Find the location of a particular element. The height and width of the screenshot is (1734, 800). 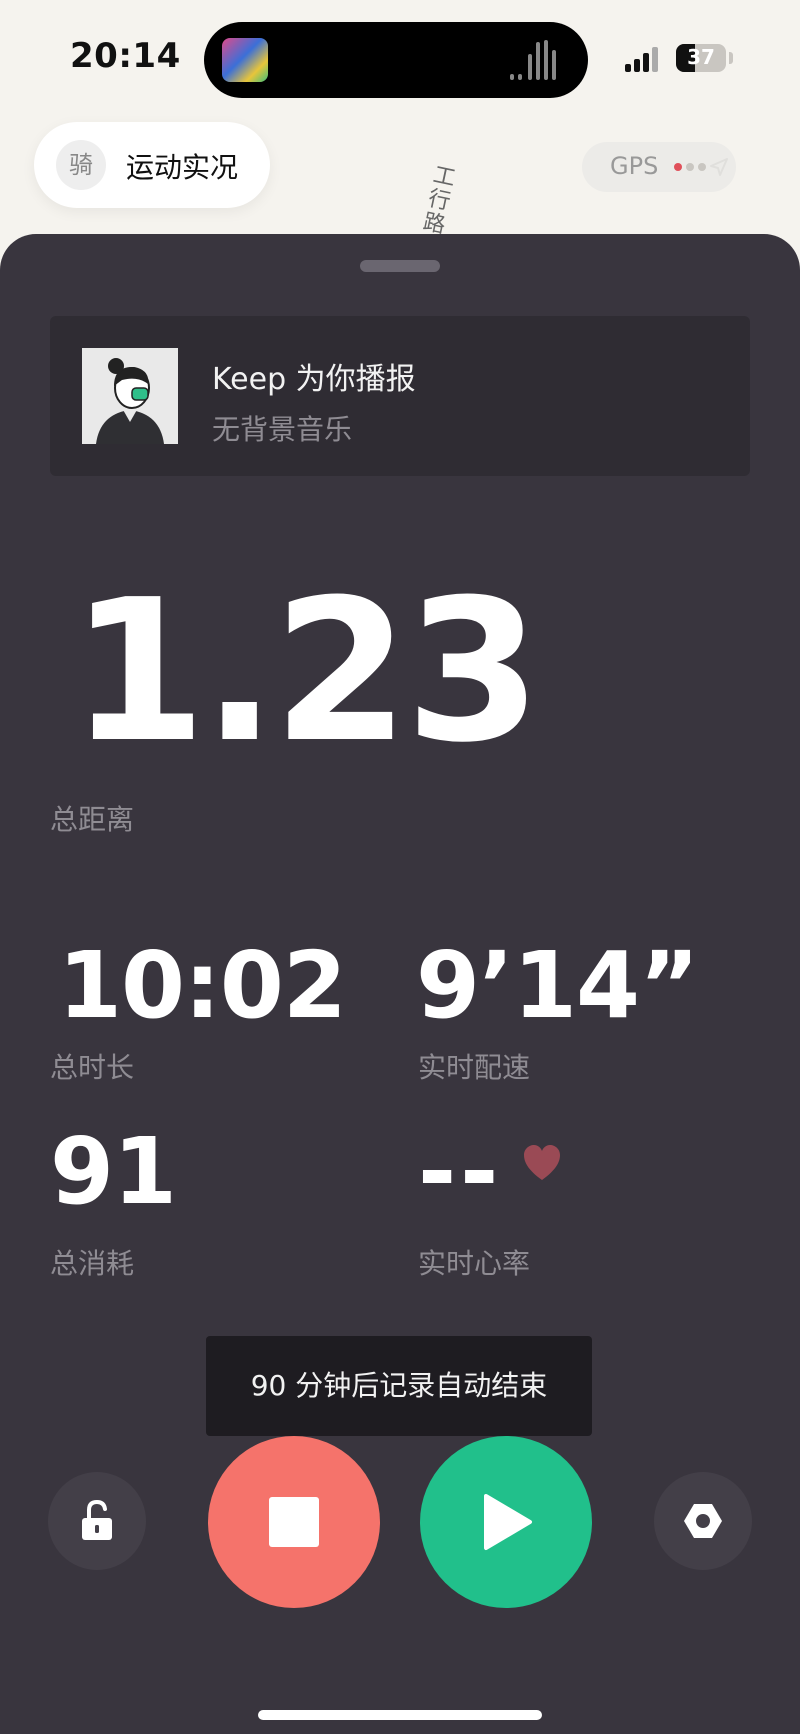

status-time: 20:14 is located at coordinates (125, 56).